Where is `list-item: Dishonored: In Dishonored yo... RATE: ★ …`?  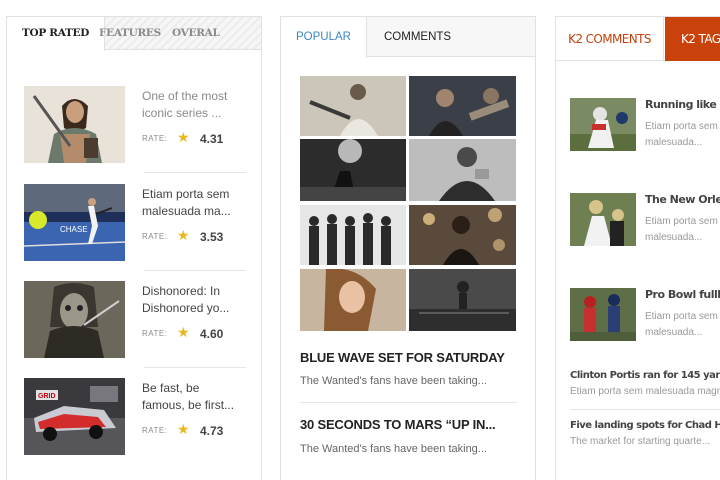 list-item: Dishonored: In Dishonored yo... RATE: ★ … is located at coordinates (134, 321).